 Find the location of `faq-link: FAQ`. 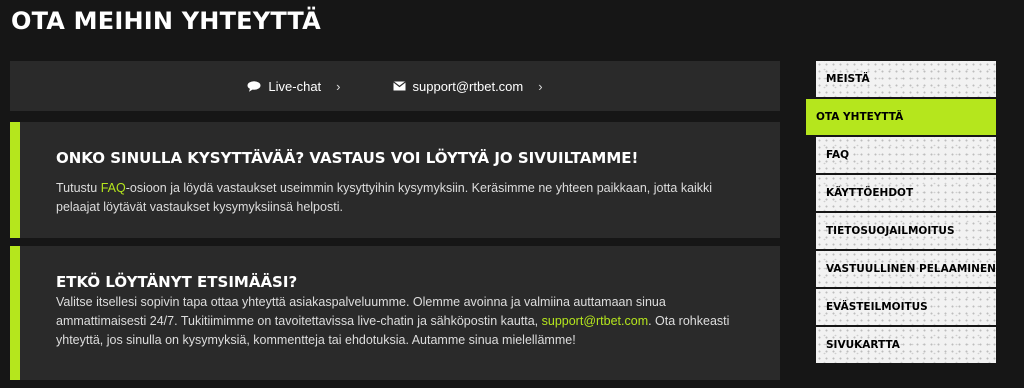

faq-link: FAQ is located at coordinates (113, 188).